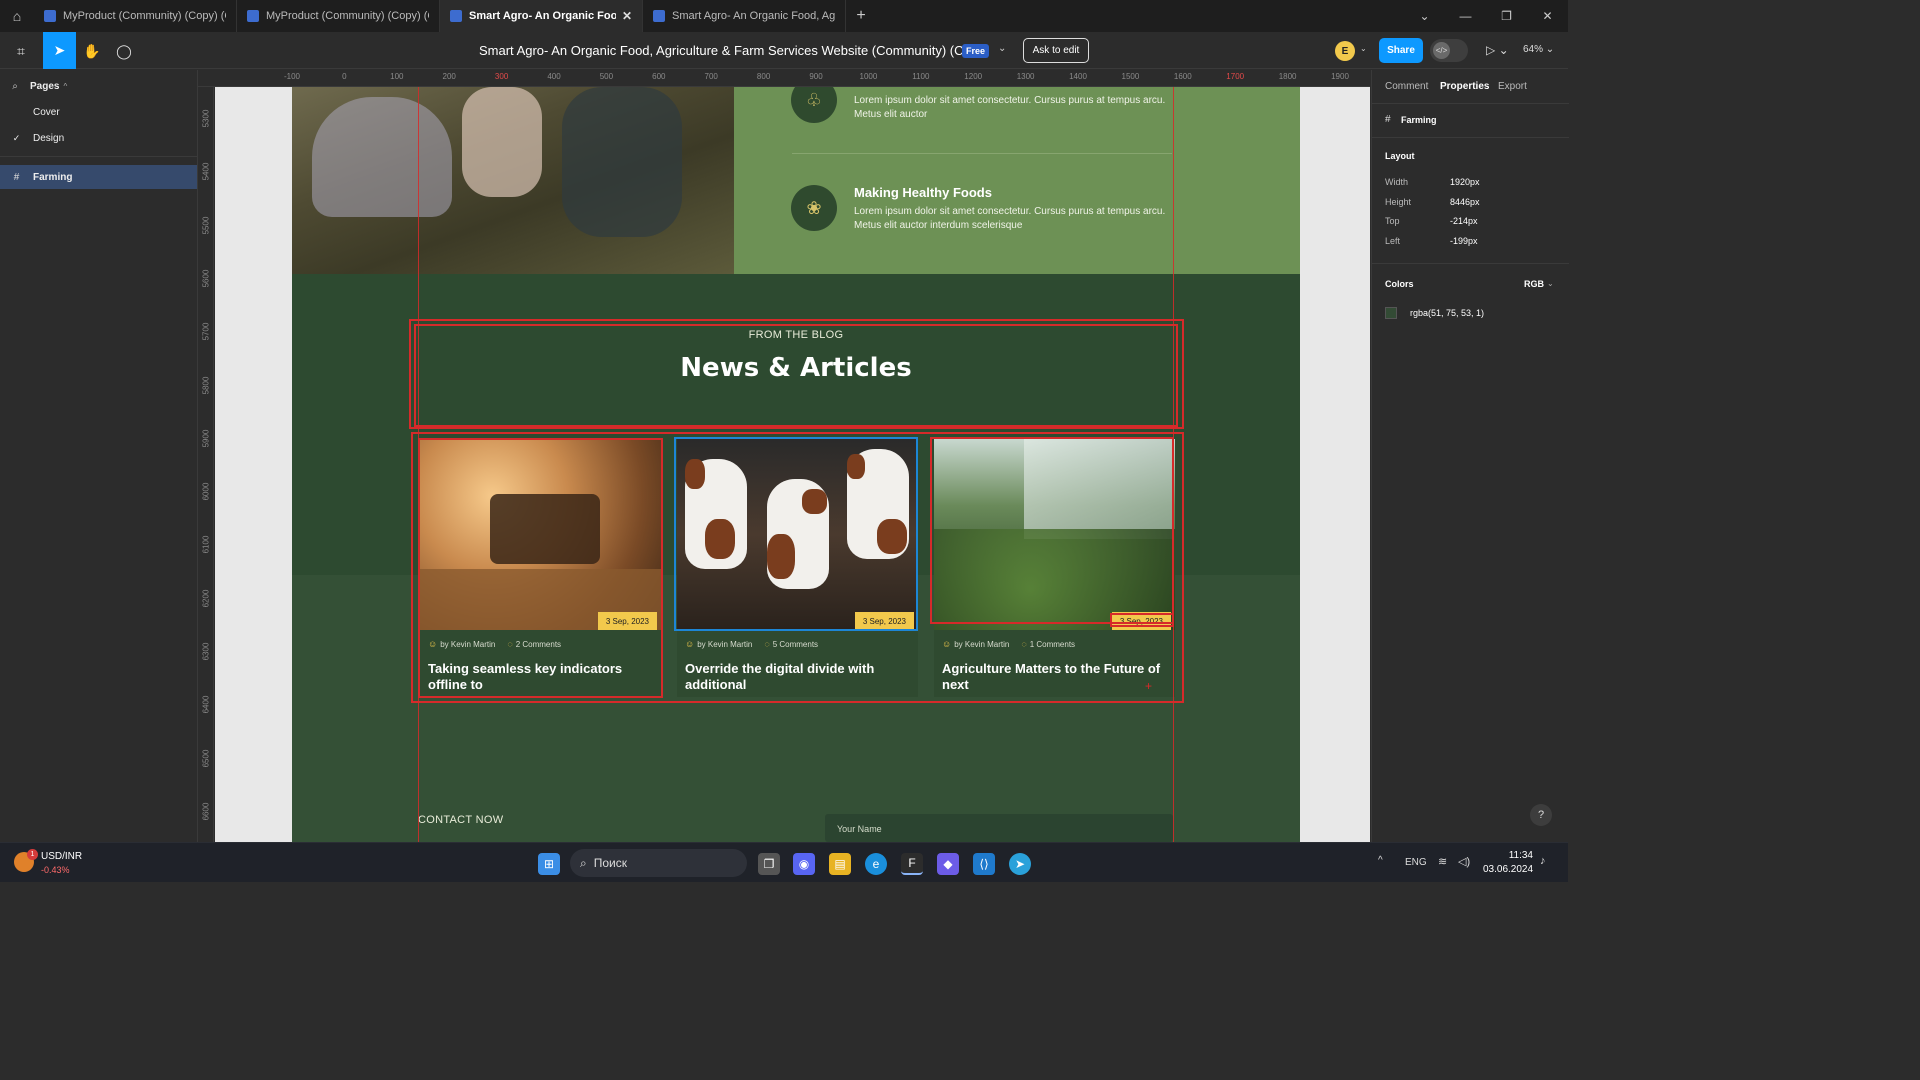  I want to click on ticker-name: USD/INR, so click(61, 856).